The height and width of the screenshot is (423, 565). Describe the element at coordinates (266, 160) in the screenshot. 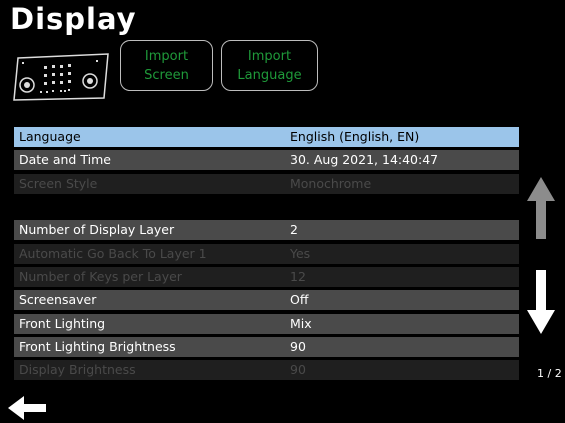

I see `setting-row-date-and-time: Date and Time 30. Aug 2021, 14:40:47` at that location.